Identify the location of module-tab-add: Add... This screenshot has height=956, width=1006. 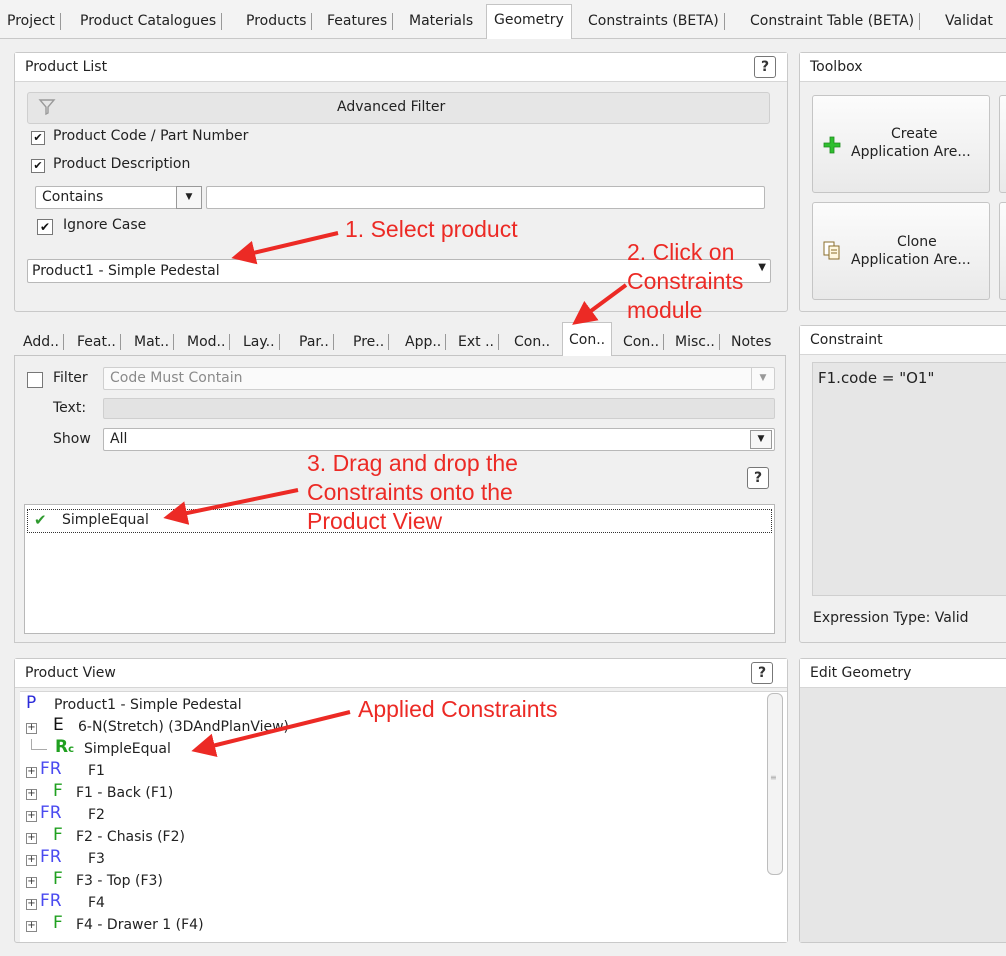
(44, 342).